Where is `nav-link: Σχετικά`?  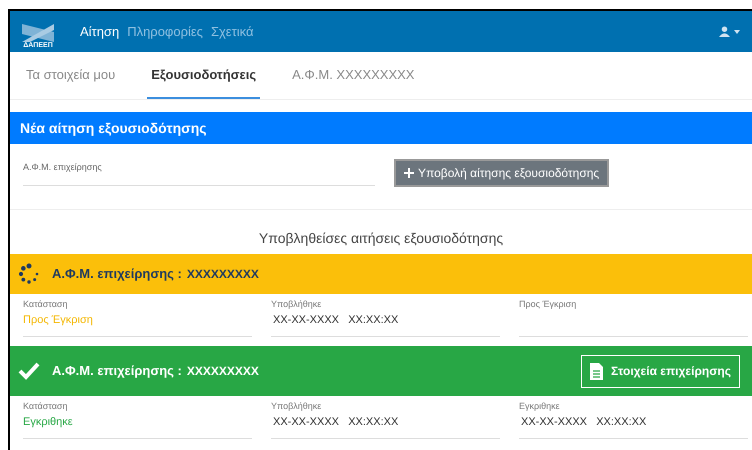 nav-link: Σχετικά is located at coordinates (232, 32).